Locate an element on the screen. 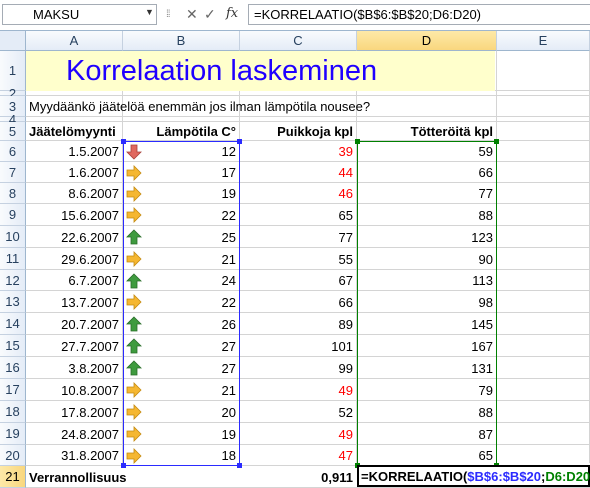 This screenshot has width=590, height=488. column-header-d: D is located at coordinates (427, 41).